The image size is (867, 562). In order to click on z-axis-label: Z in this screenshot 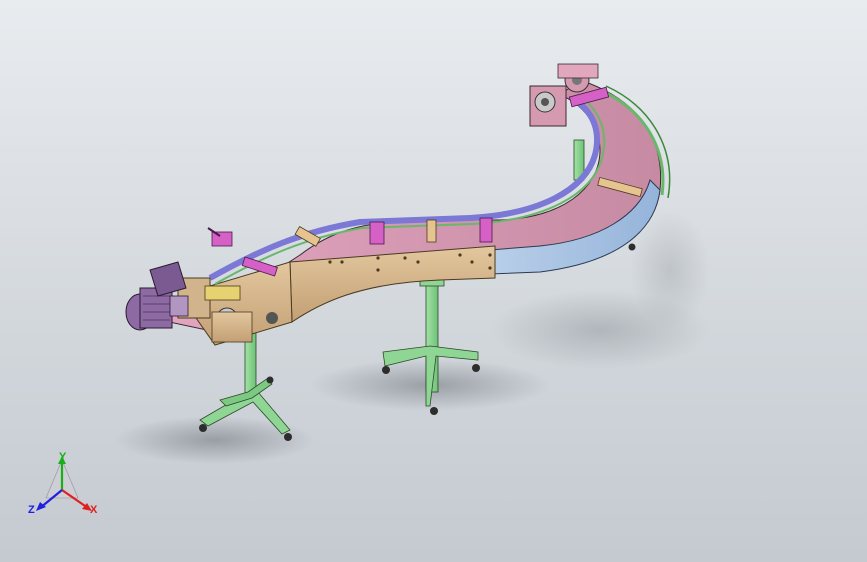, I will do `click(31, 510)`.